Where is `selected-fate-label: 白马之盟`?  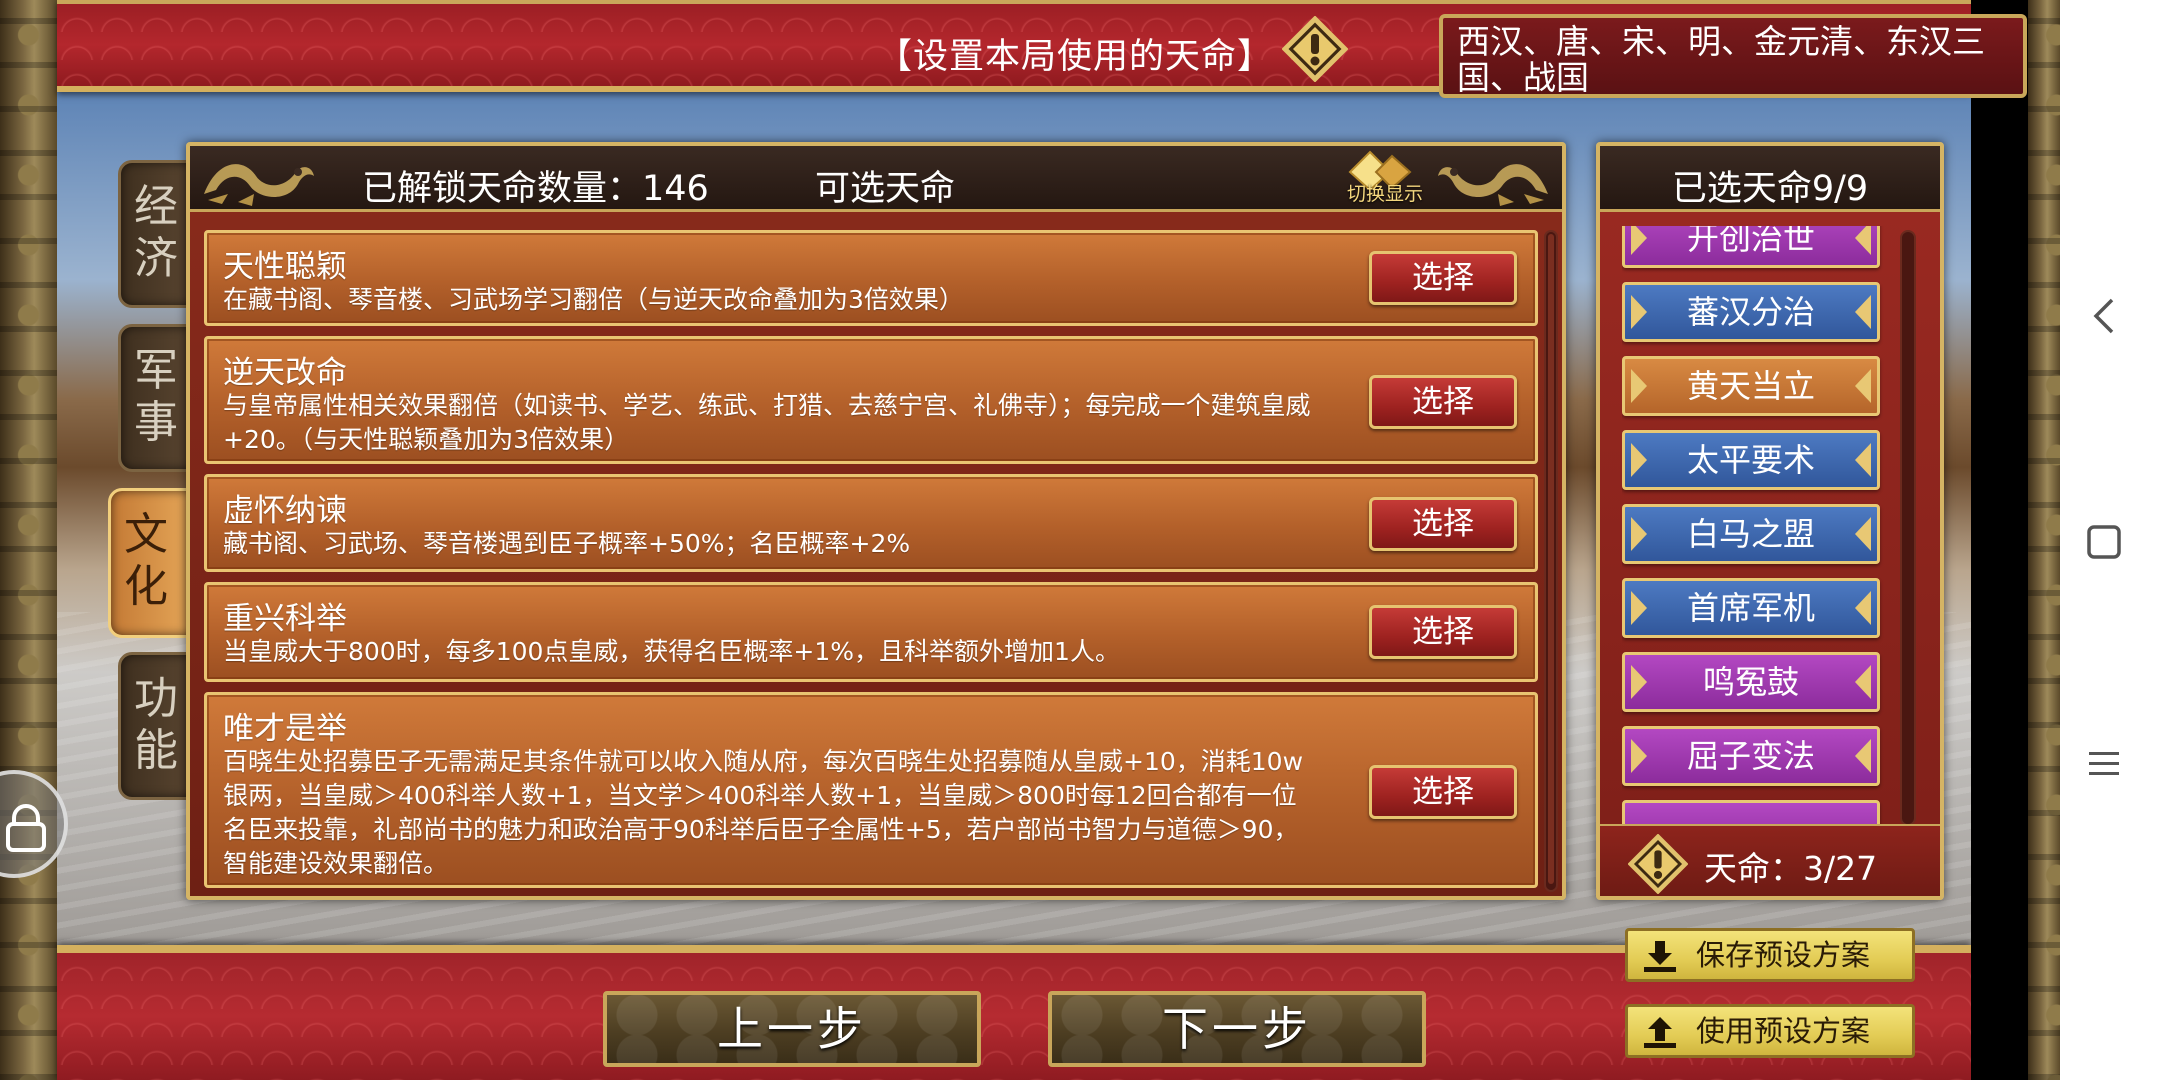
selected-fate-label: 白马之盟 is located at coordinates (1750, 534).